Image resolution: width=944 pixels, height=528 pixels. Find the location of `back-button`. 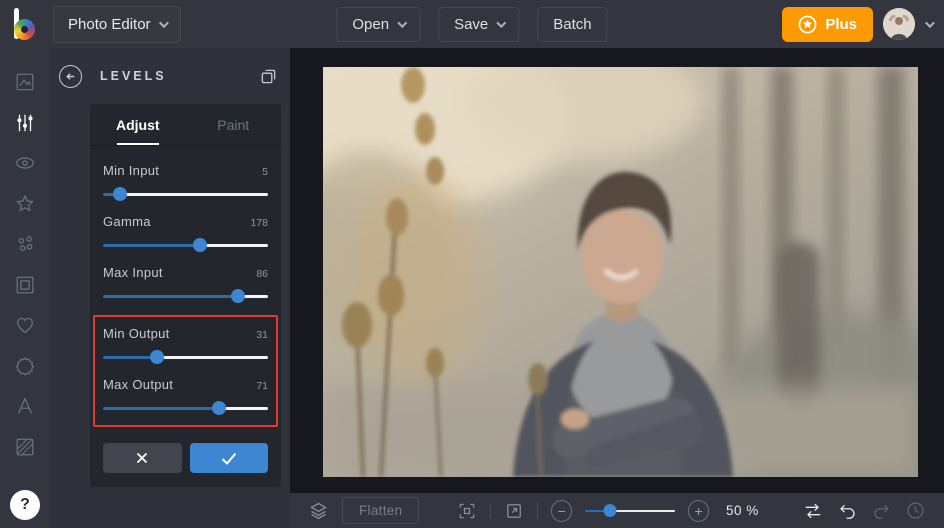

back-button is located at coordinates (70, 76).